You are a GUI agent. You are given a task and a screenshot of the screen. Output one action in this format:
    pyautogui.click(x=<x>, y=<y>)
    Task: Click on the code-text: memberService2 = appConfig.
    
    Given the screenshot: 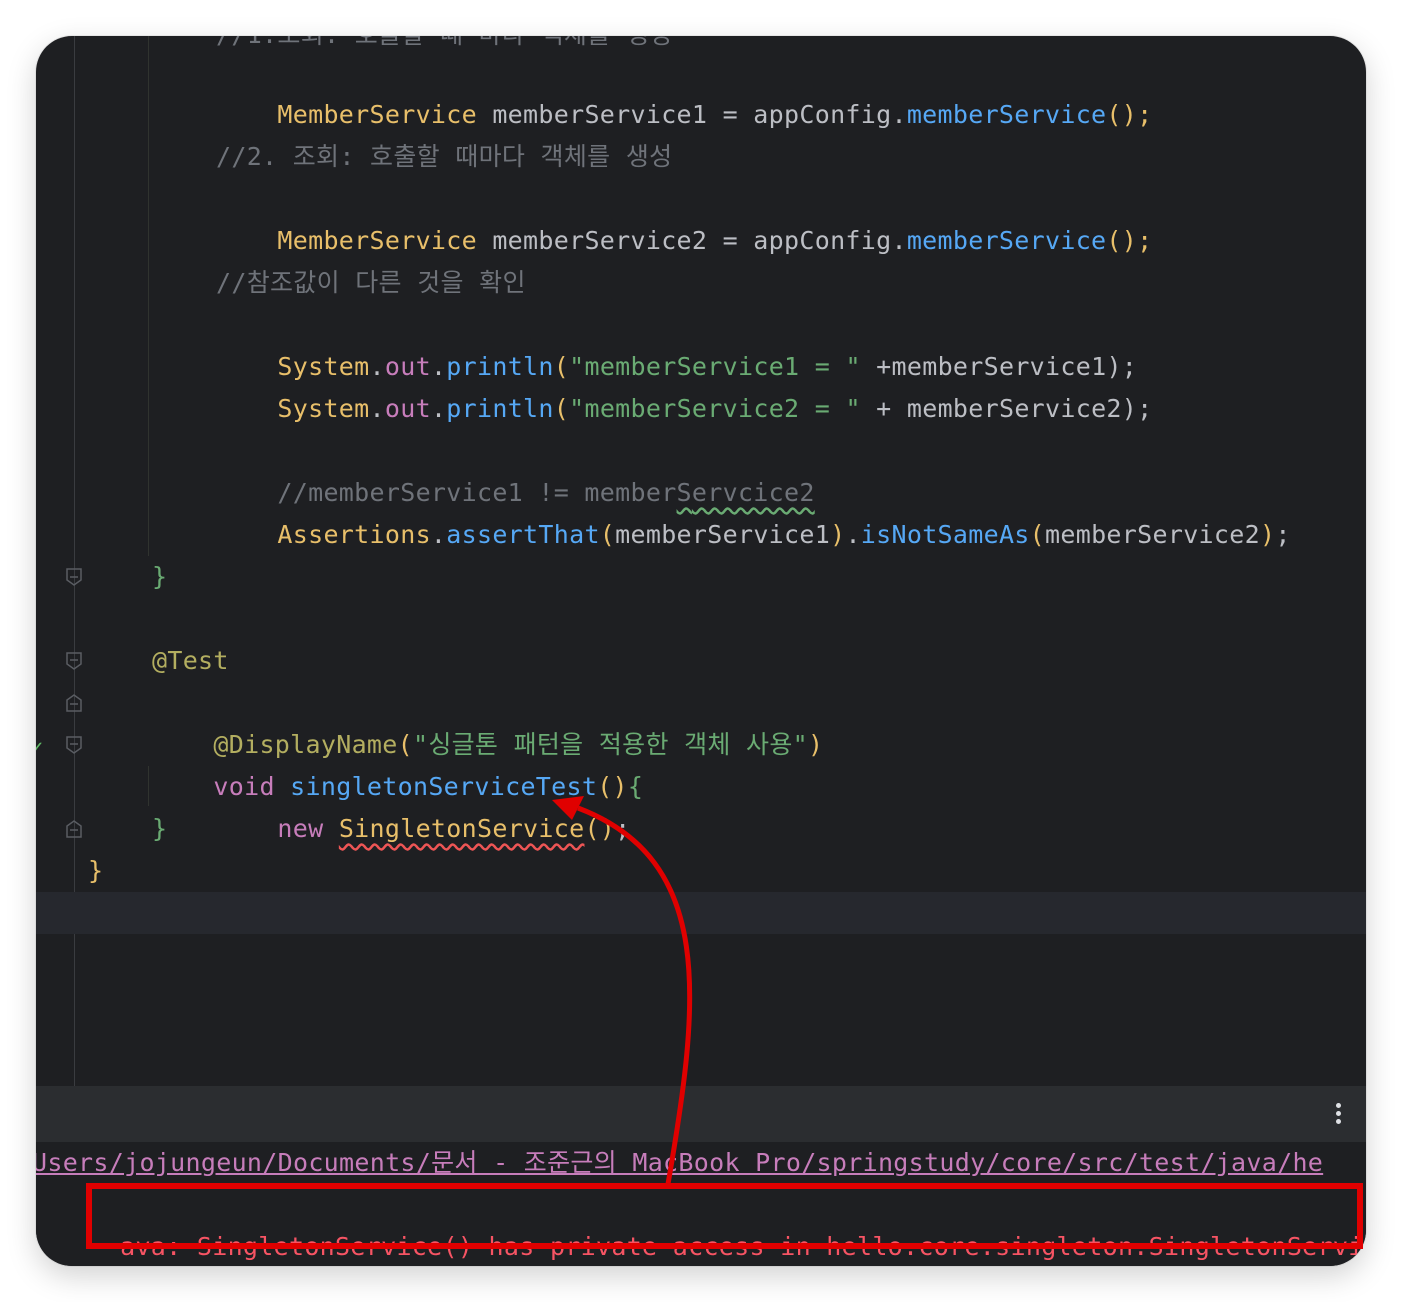 What is the action you would take?
    pyautogui.click(x=691, y=240)
    